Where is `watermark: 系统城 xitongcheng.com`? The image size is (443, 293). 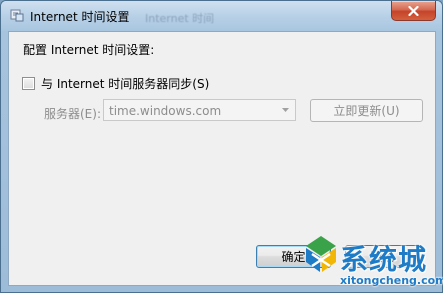 watermark: 系统城 xitongcheng.com is located at coordinates (371, 263).